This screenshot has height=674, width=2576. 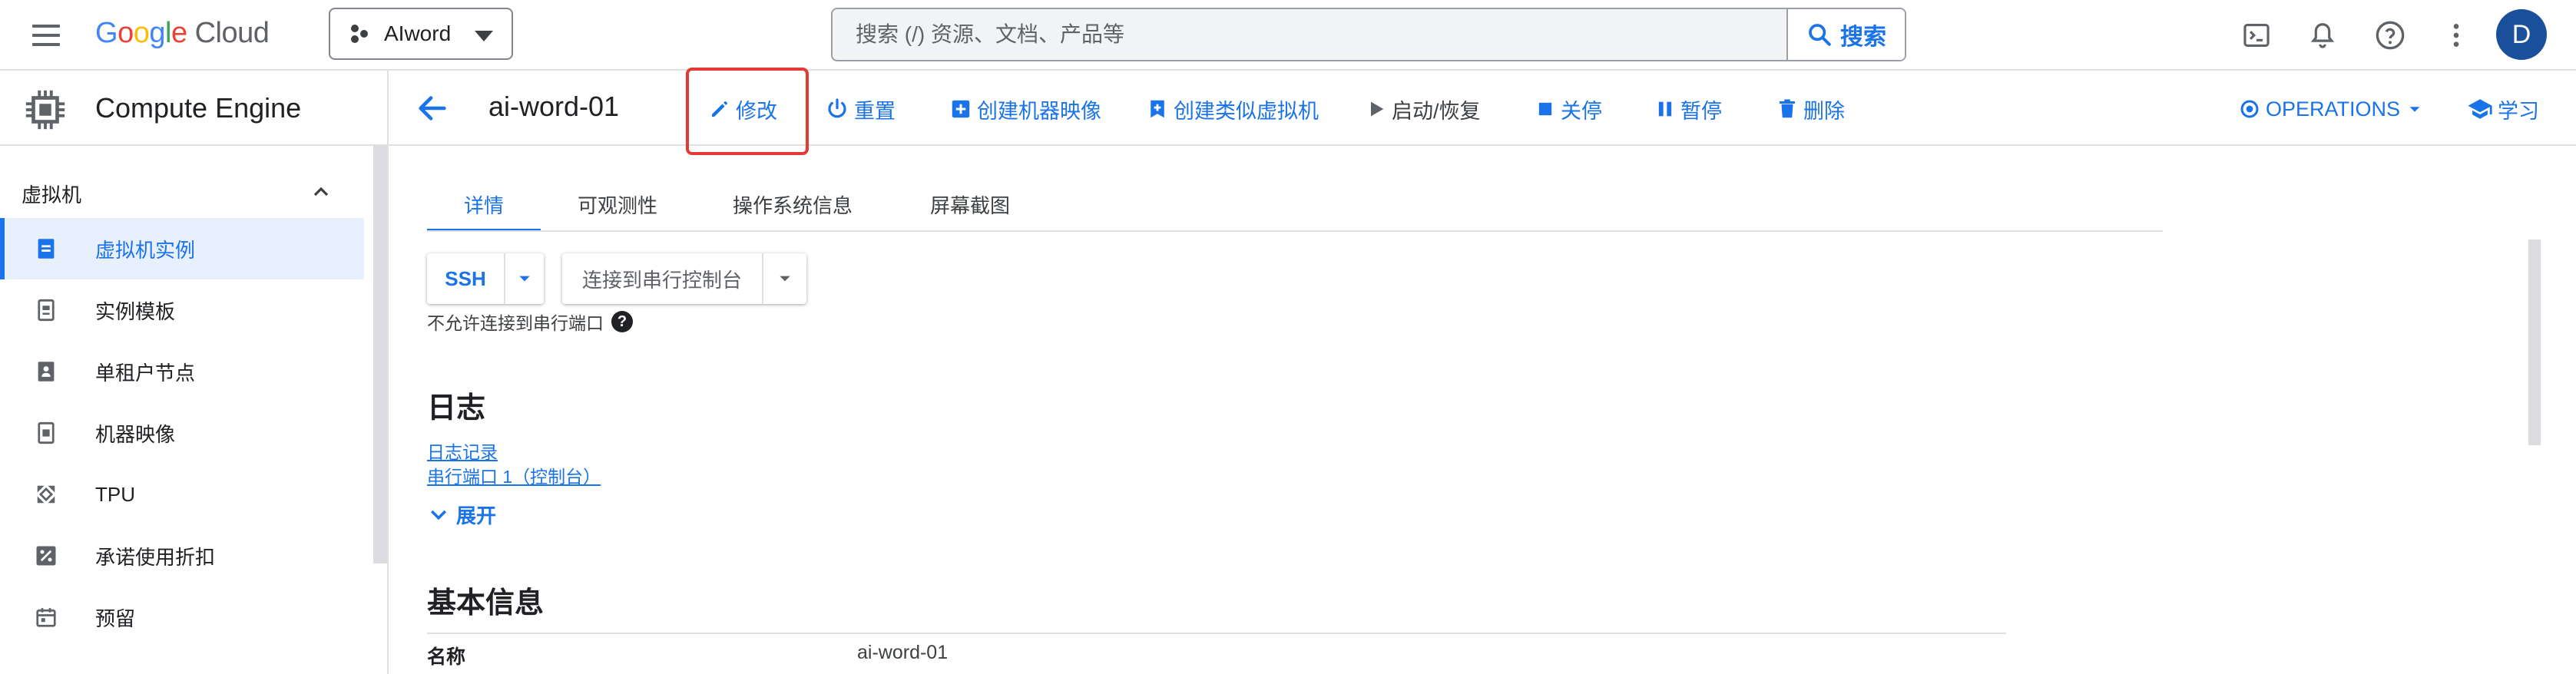 What do you see at coordinates (1787, 109) in the screenshot?
I see `trash-icon` at bounding box center [1787, 109].